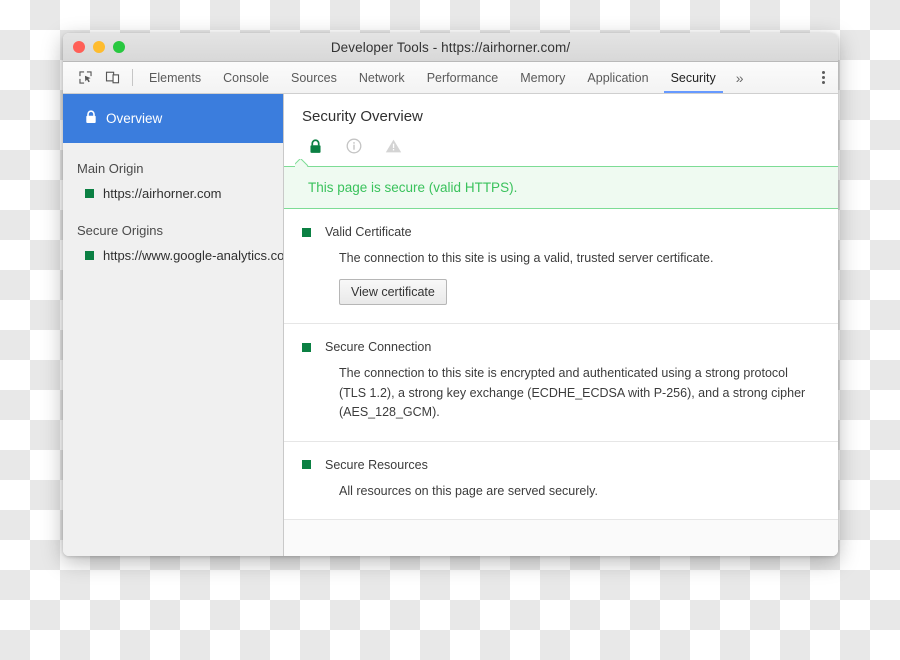 The height and width of the screenshot is (660, 900). Describe the element at coordinates (119, 47) in the screenshot. I see `maximize-window-button` at that location.